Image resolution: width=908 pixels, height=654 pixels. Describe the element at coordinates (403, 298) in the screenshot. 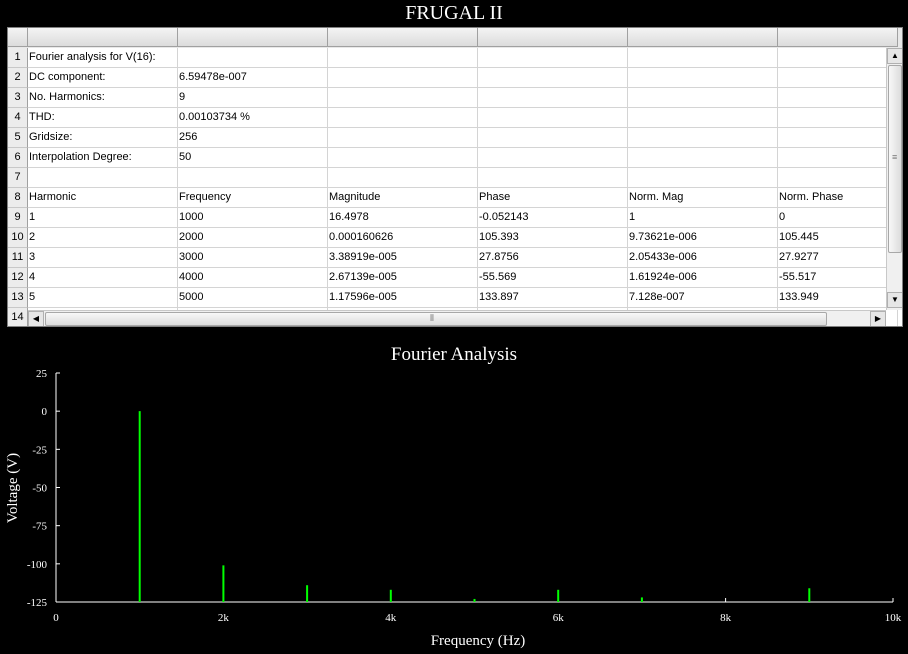

I see `table-cell: 1.17596e-005` at that location.